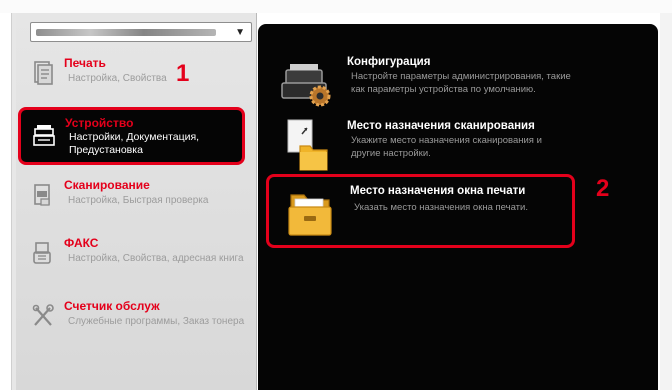  What do you see at coordinates (309, 213) in the screenshot?
I see `print-box-folder-icon` at bounding box center [309, 213].